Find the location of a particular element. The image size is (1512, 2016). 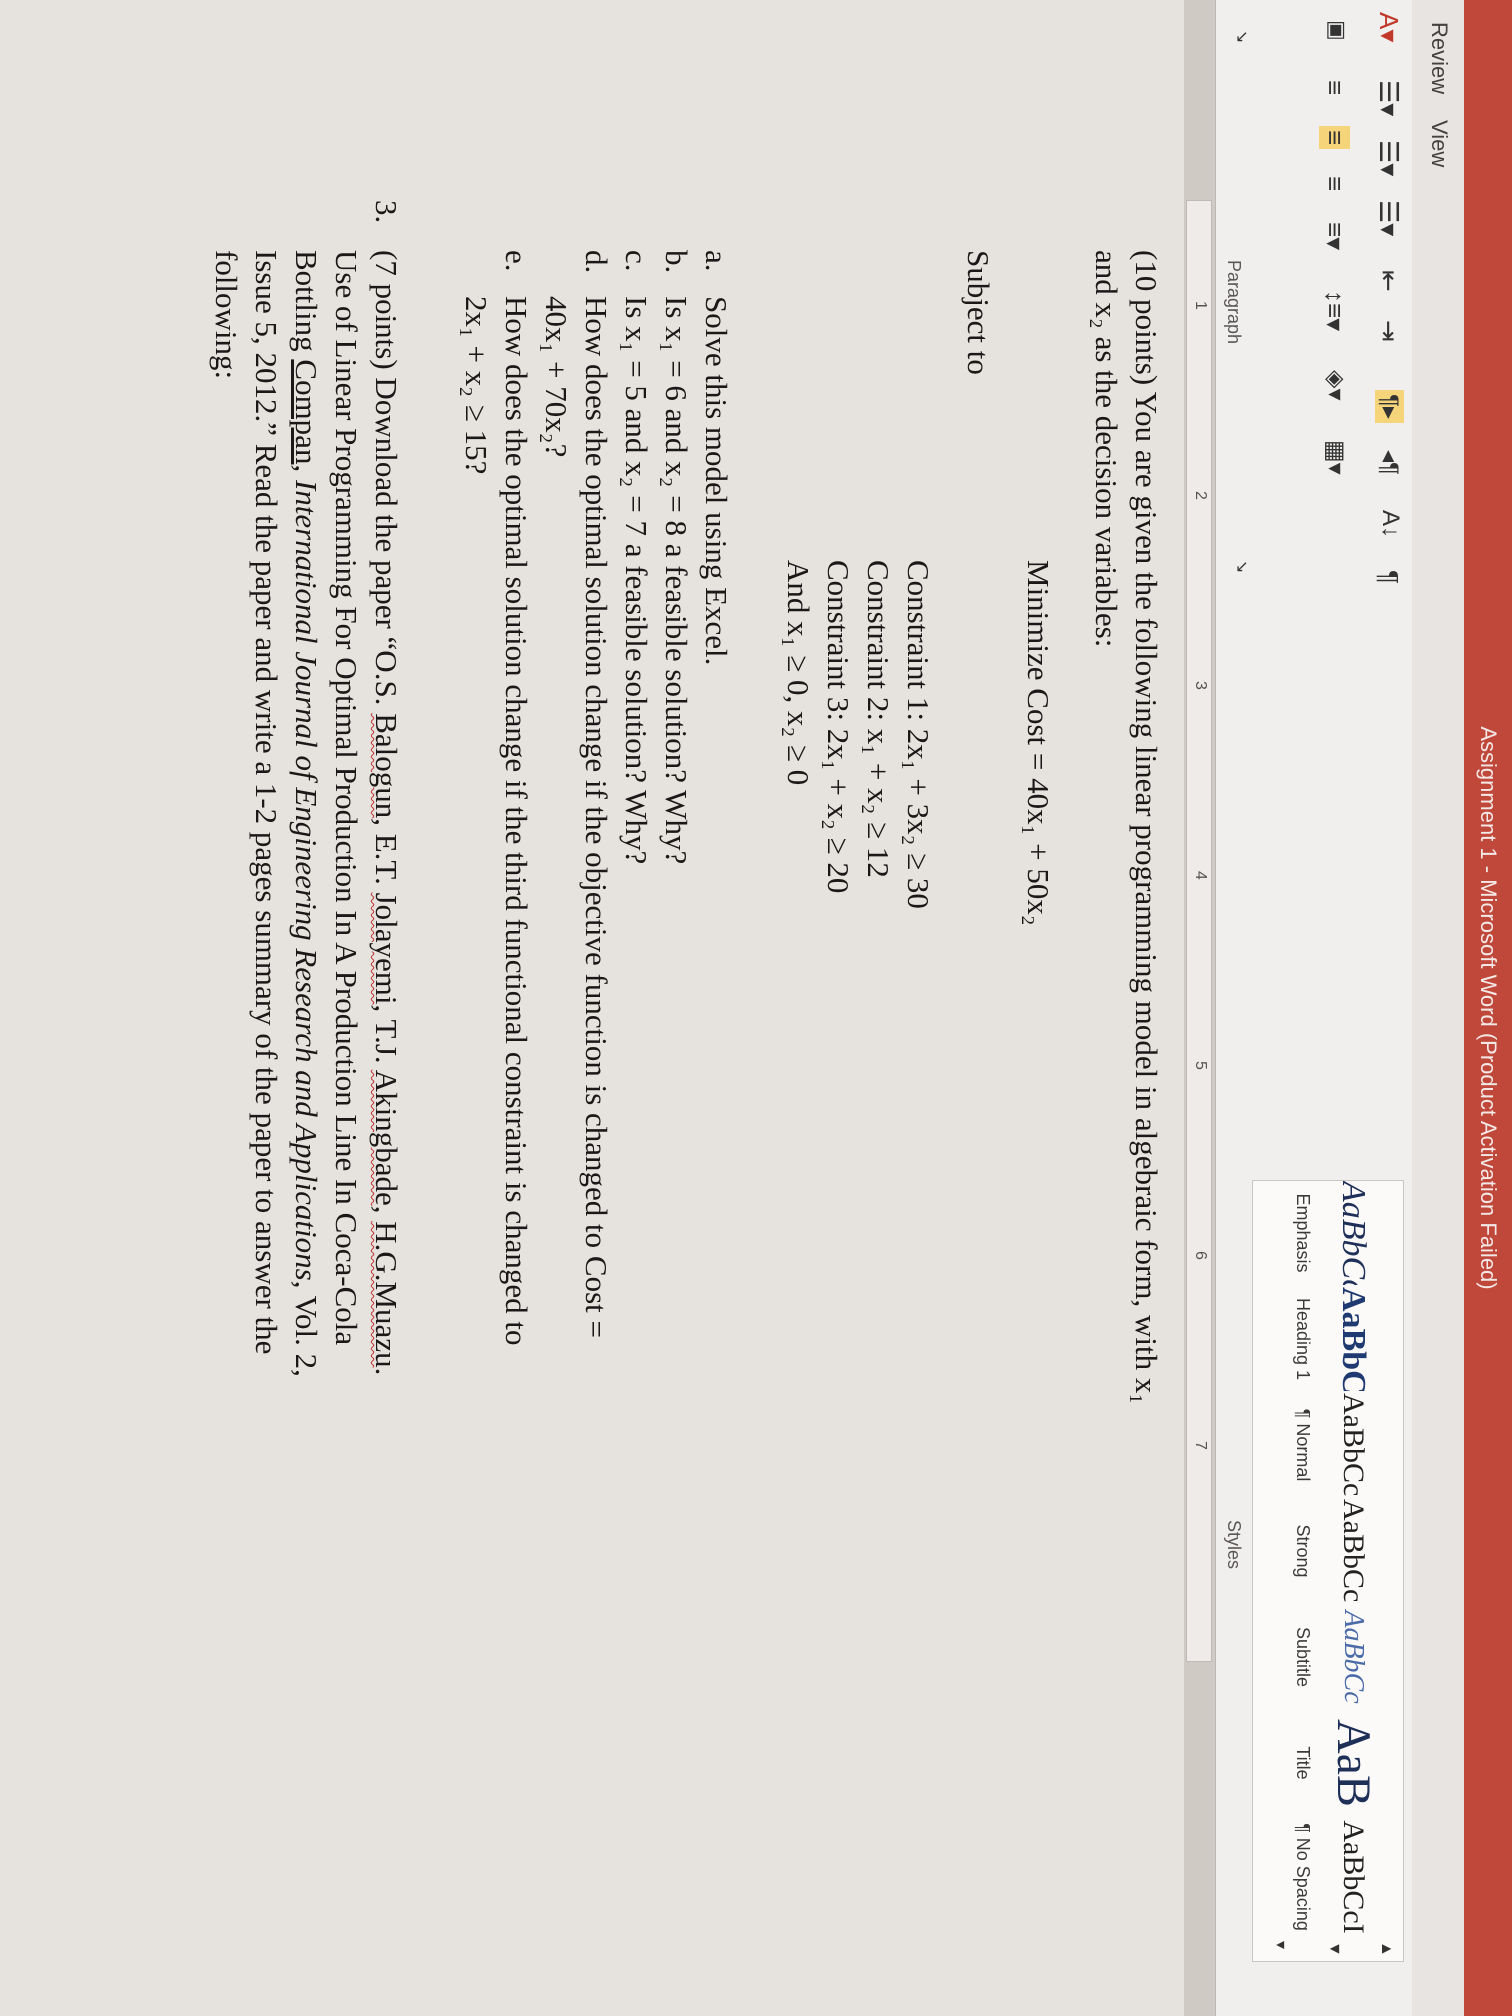

tab-view: View is located at coordinates (1439, 143).